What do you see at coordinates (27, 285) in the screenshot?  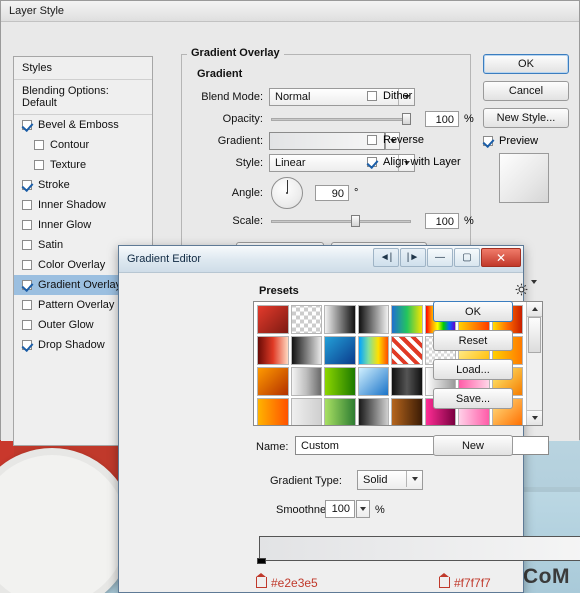 I see `checkbox-gradient-overlay` at bounding box center [27, 285].